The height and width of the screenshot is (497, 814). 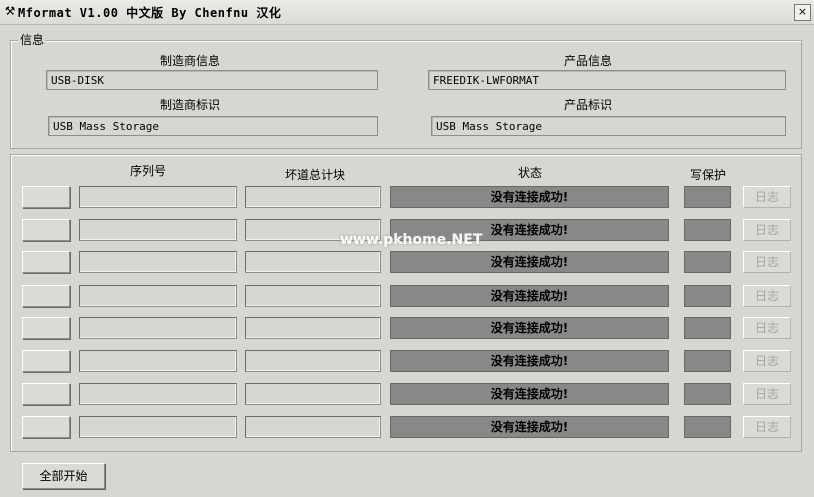 What do you see at coordinates (213, 126) in the screenshot?
I see `manufacturer-id-field: USB Mass Storage` at bounding box center [213, 126].